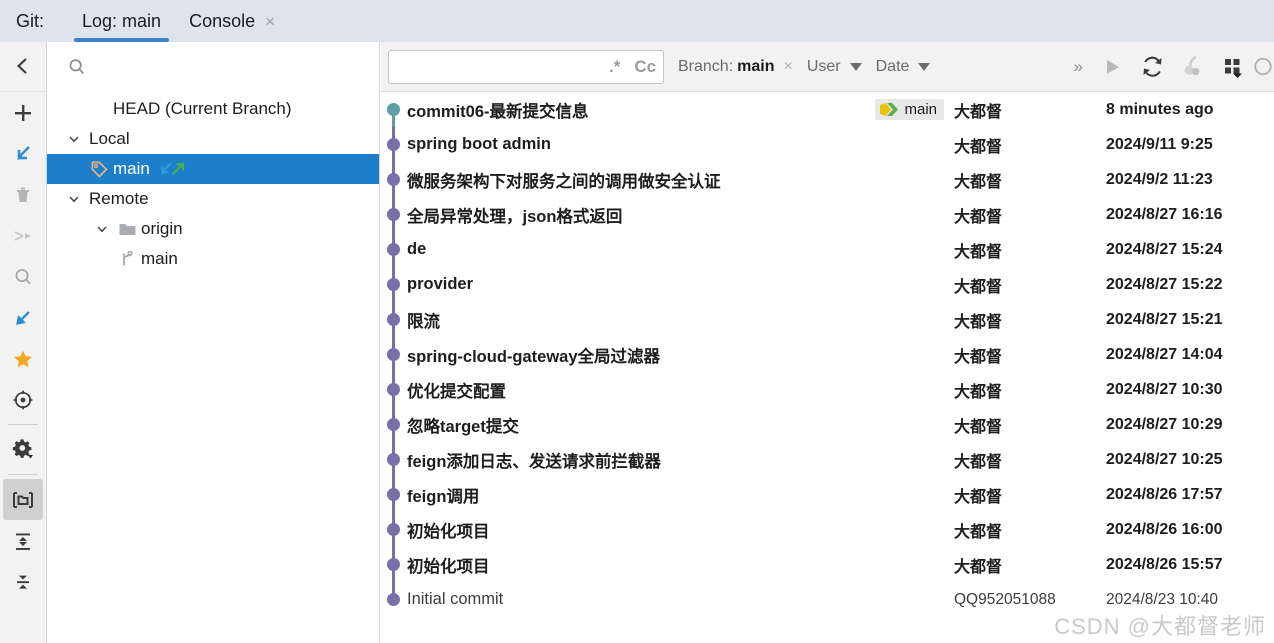  Describe the element at coordinates (827, 459) in the screenshot. I see `commit-row: feign添加日志、发送请求前拦截器 大都督 2024/8/27 10:25` at that location.